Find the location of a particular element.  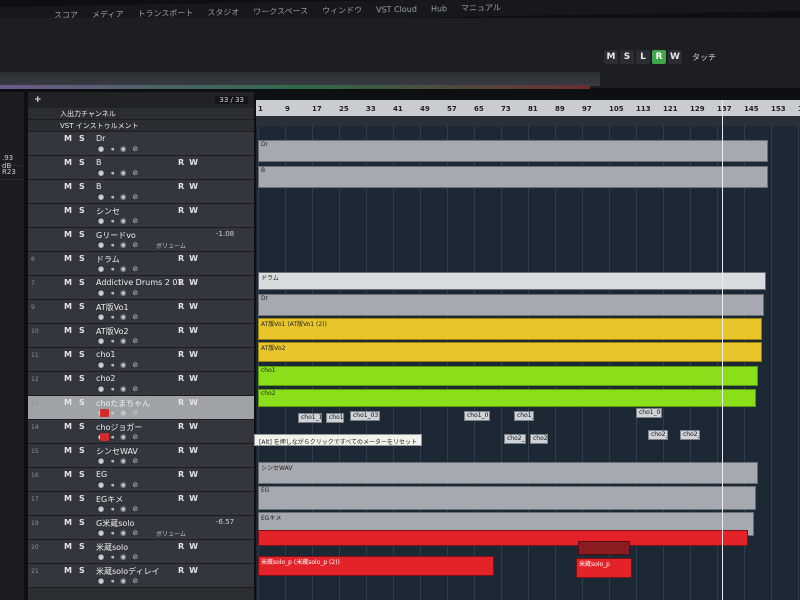

track-row: 10 MS RW ● ◂ ◉ ⊘ AT版Vo2 is located at coordinates (141, 336).